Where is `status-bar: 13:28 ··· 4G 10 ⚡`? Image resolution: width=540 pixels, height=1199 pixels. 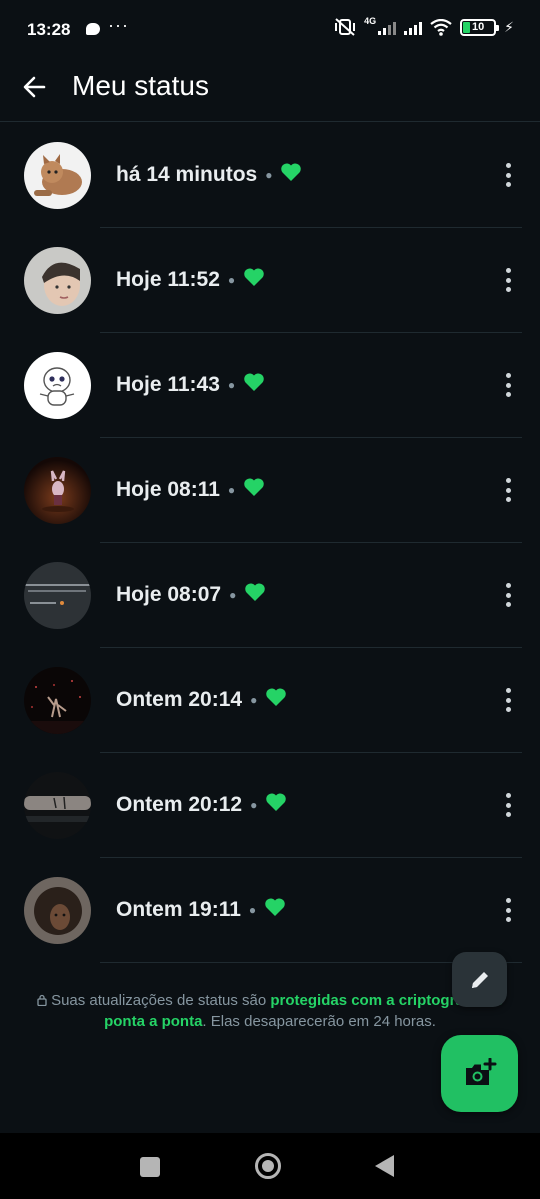 status-bar: 13:28 ··· 4G 10 ⚡ is located at coordinates (270, 30).